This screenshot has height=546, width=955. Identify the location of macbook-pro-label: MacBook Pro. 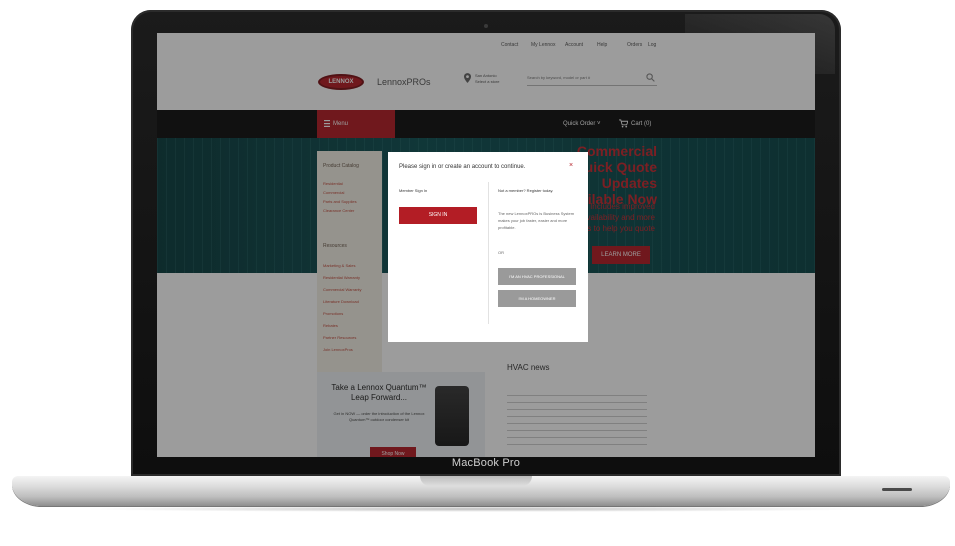
(486, 463).